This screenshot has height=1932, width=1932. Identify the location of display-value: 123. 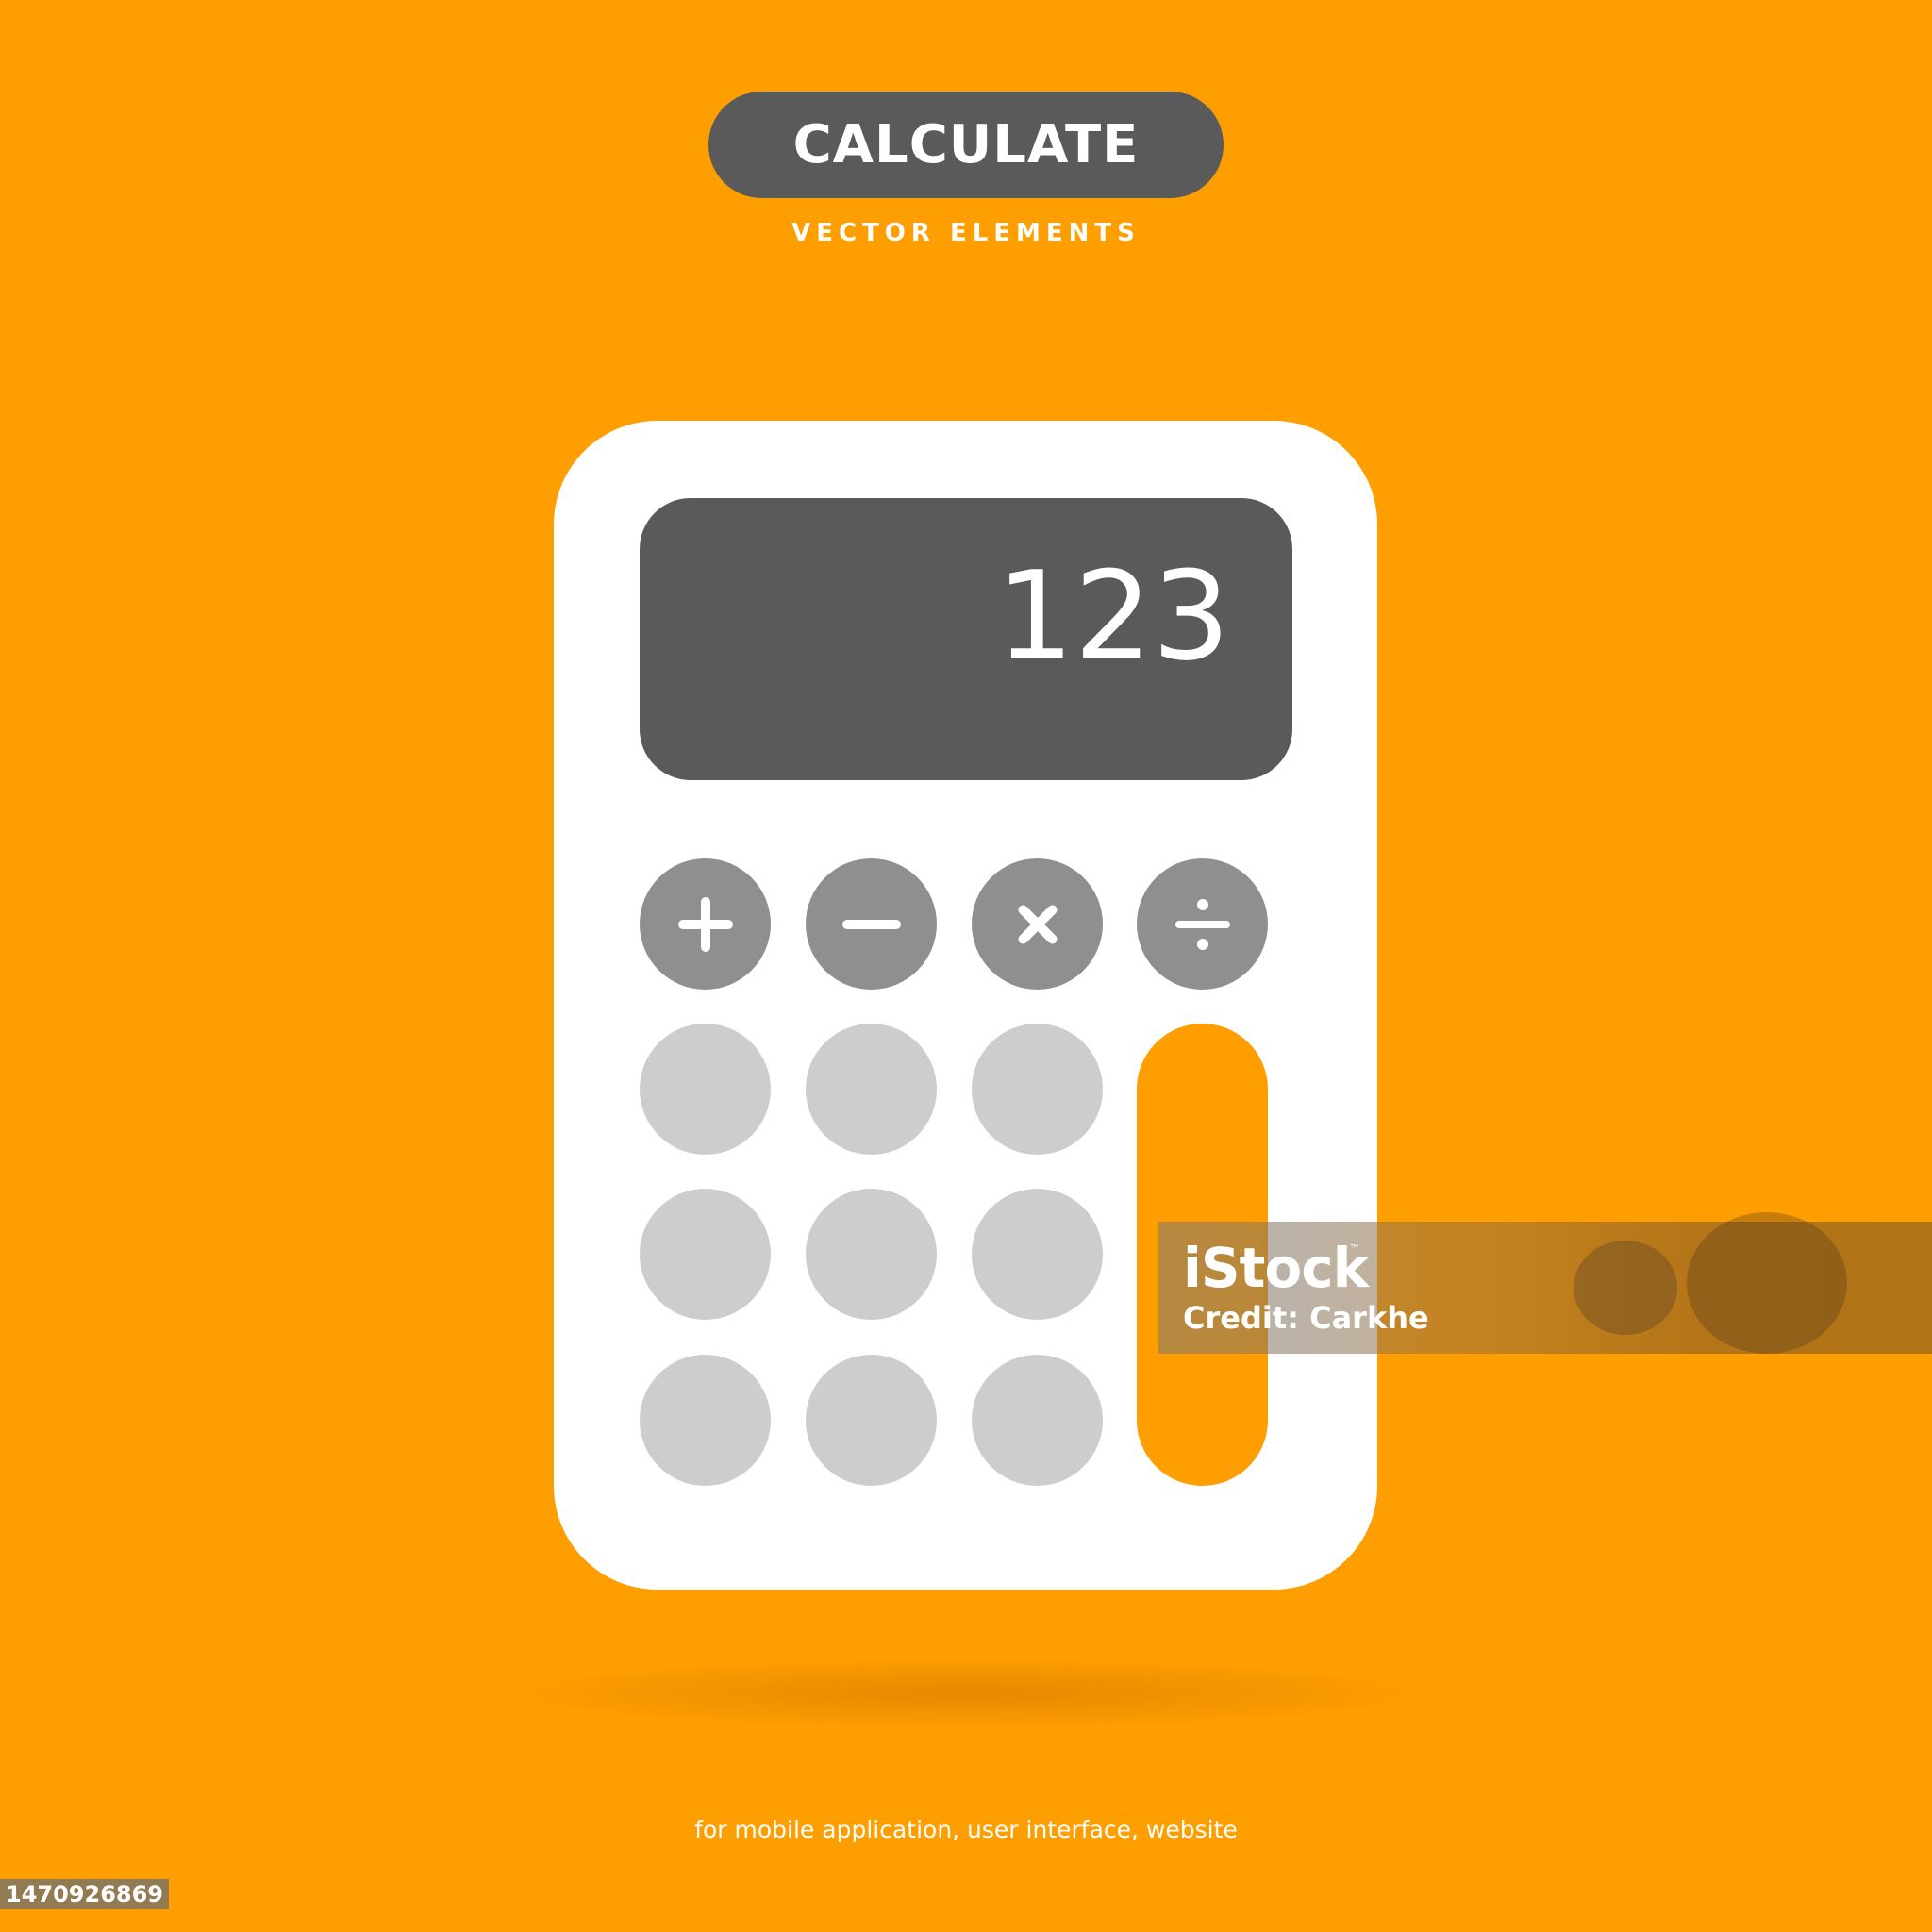
(1113, 616).